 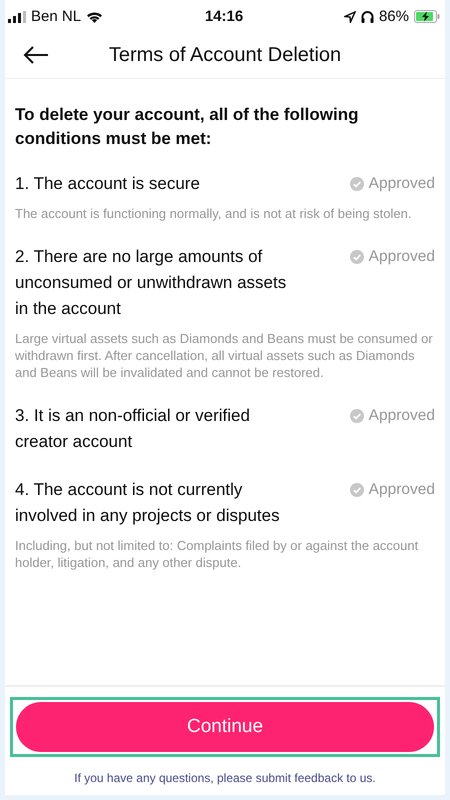 What do you see at coordinates (367, 16) in the screenshot?
I see `headphones-icon` at bounding box center [367, 16].